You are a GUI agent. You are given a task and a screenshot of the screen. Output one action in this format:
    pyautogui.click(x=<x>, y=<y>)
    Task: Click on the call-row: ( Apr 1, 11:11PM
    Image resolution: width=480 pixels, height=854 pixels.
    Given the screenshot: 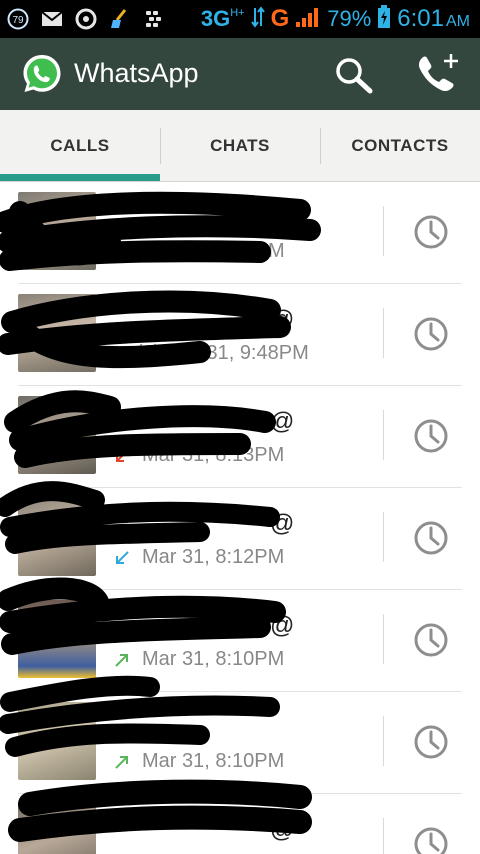 What is the action you would take?
    pyautogui.click(x=240, y=233)
    